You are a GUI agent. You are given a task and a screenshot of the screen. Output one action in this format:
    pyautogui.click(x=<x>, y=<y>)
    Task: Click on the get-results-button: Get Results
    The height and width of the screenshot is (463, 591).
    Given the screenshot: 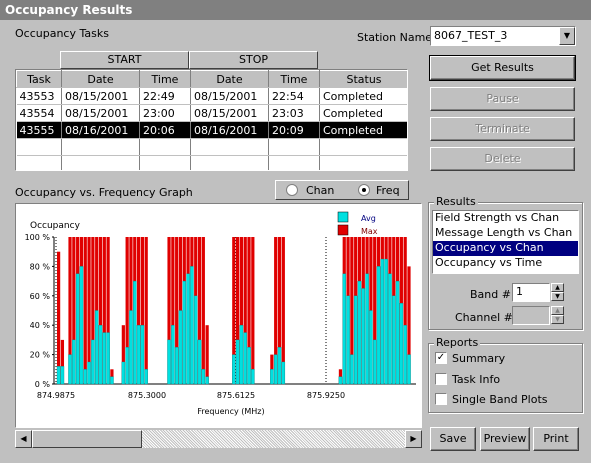 What is the action you would take?
    pyautogui.click(x=502, y=68)
    